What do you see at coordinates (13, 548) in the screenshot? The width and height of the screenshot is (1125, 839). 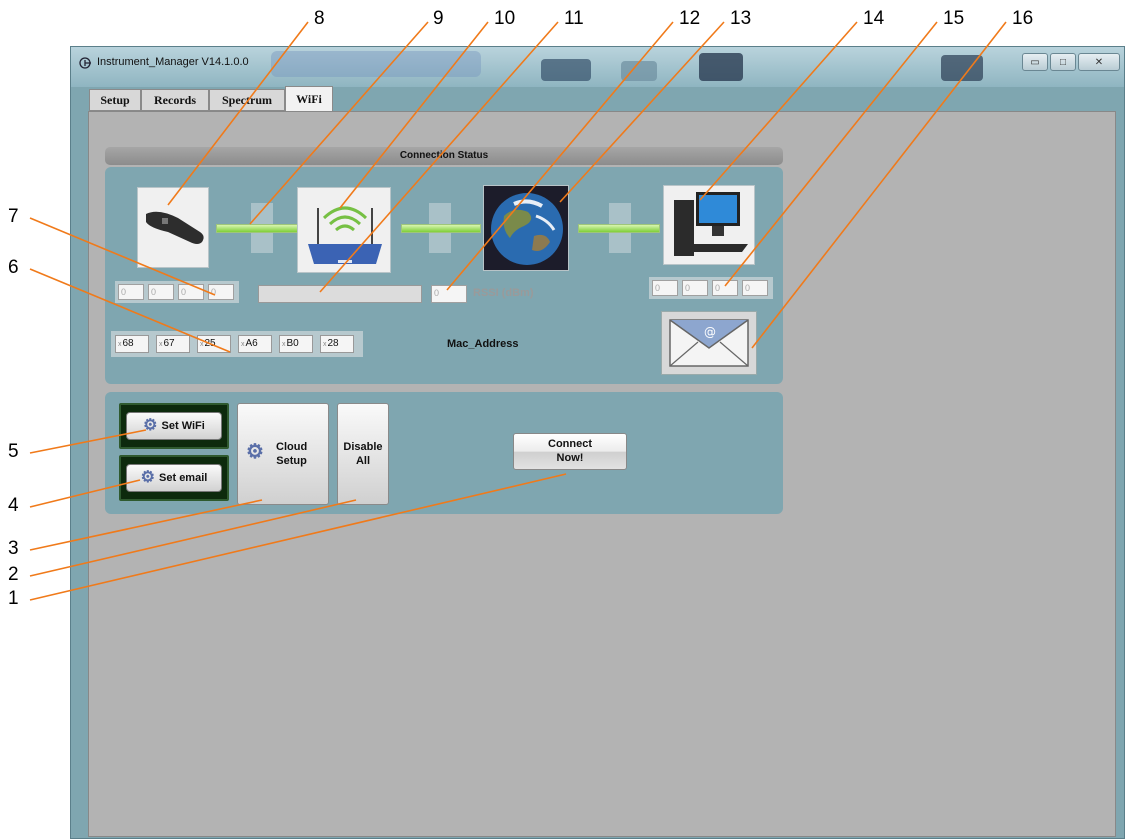 I see `callout-3: 3` at bounding box center [13, 548].